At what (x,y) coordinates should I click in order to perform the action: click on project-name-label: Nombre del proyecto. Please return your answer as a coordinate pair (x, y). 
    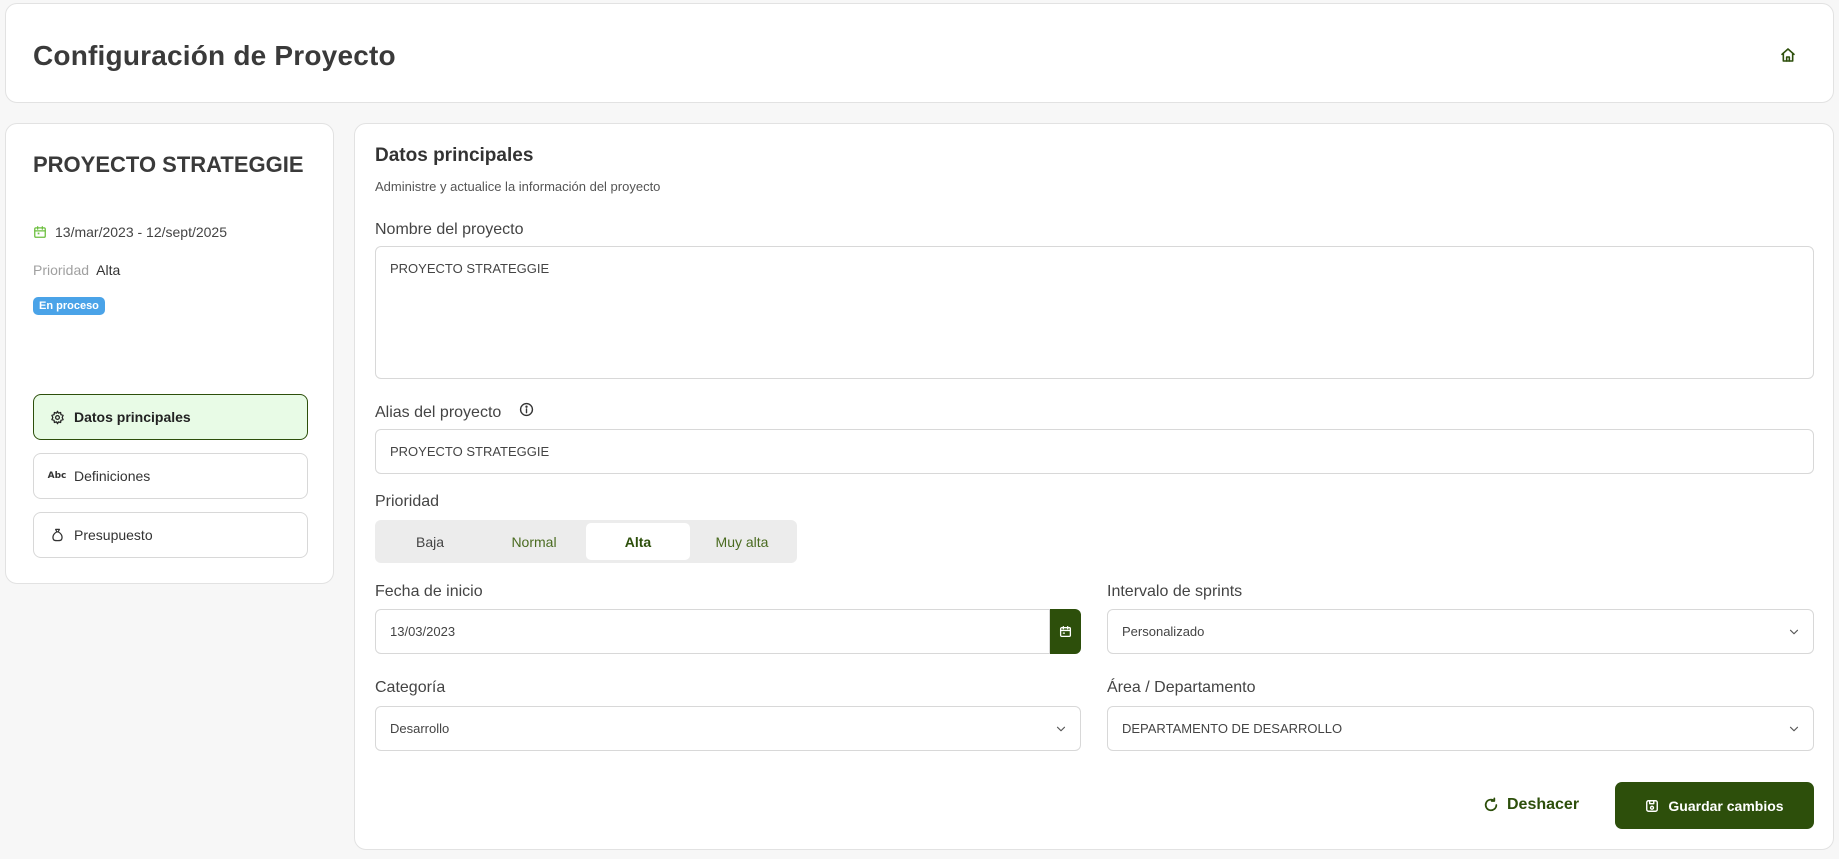
    Looking at the image, I should click on (449, 229).